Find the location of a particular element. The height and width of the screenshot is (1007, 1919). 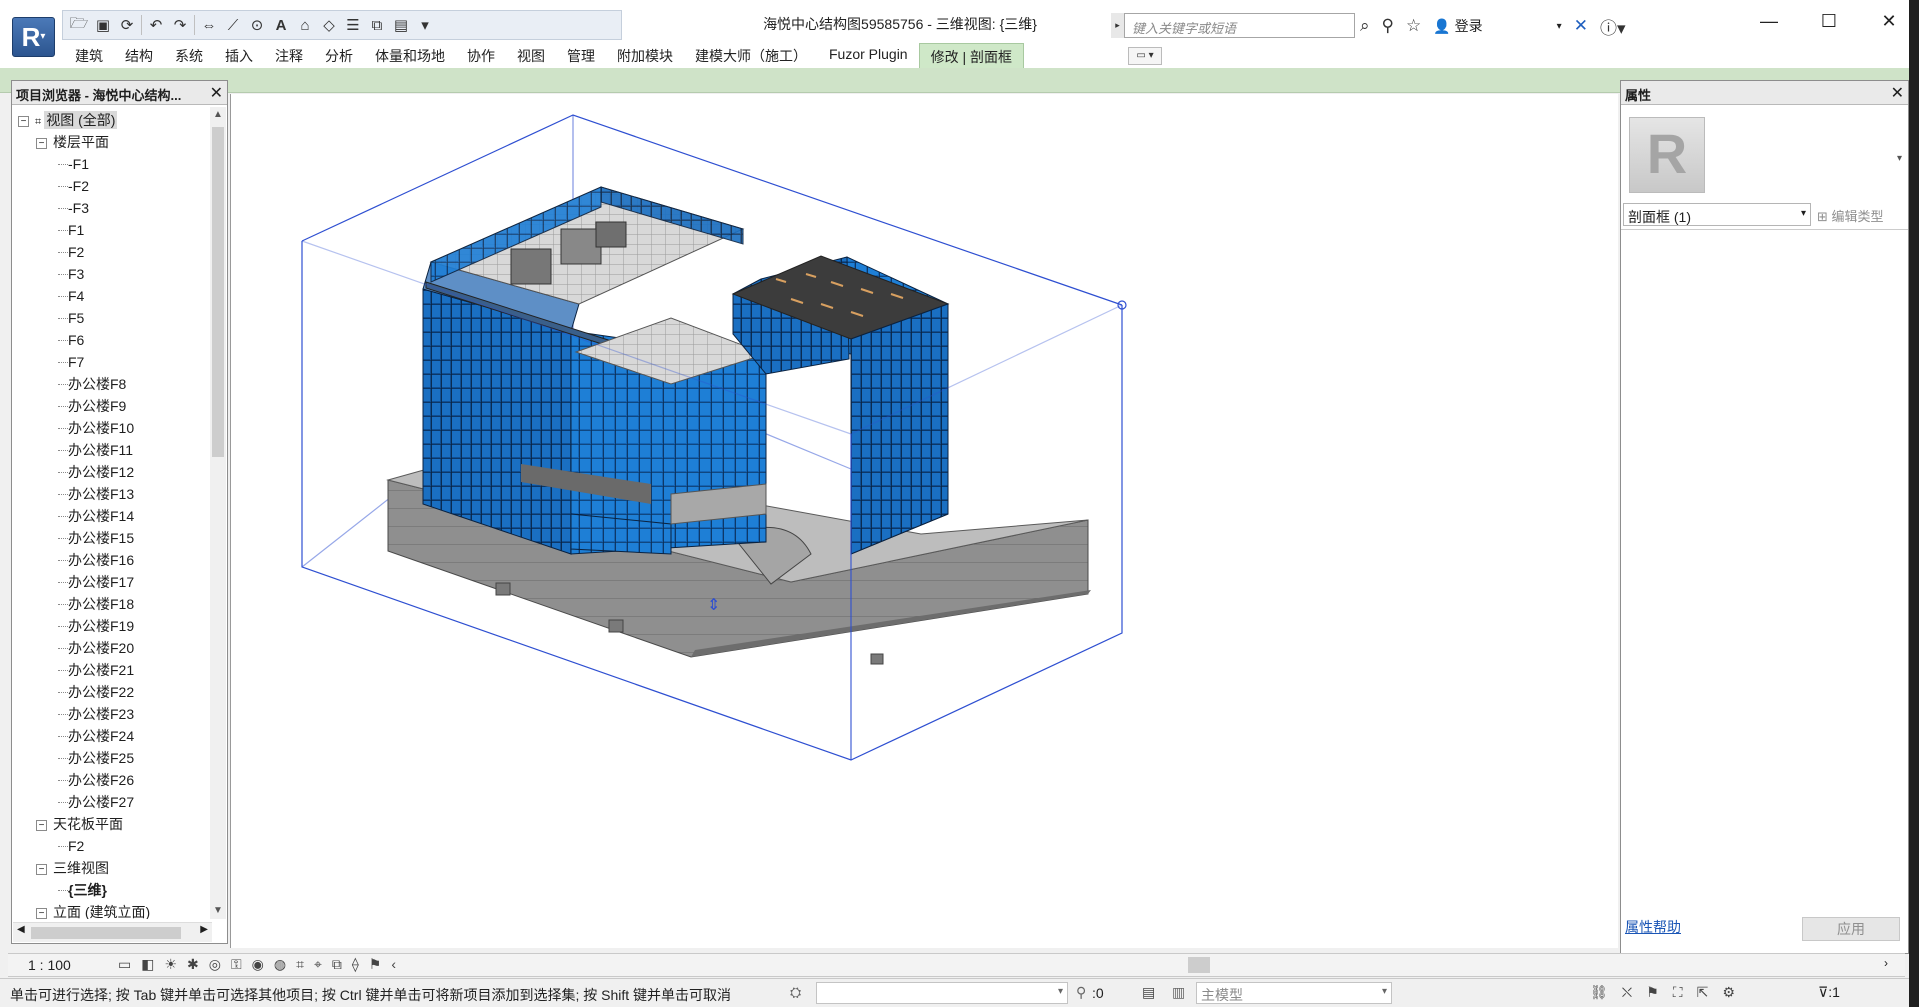

text-icon: A is located at coordinates (281, 25).